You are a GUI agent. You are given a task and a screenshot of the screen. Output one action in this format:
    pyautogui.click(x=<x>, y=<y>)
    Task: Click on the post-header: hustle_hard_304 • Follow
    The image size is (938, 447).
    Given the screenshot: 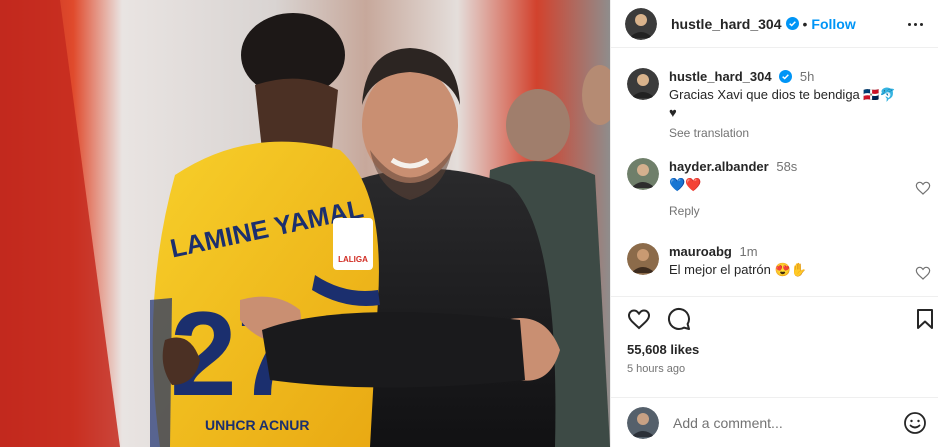 What is the action you would take?
    pyautogui.click(x=774, y=24)
    